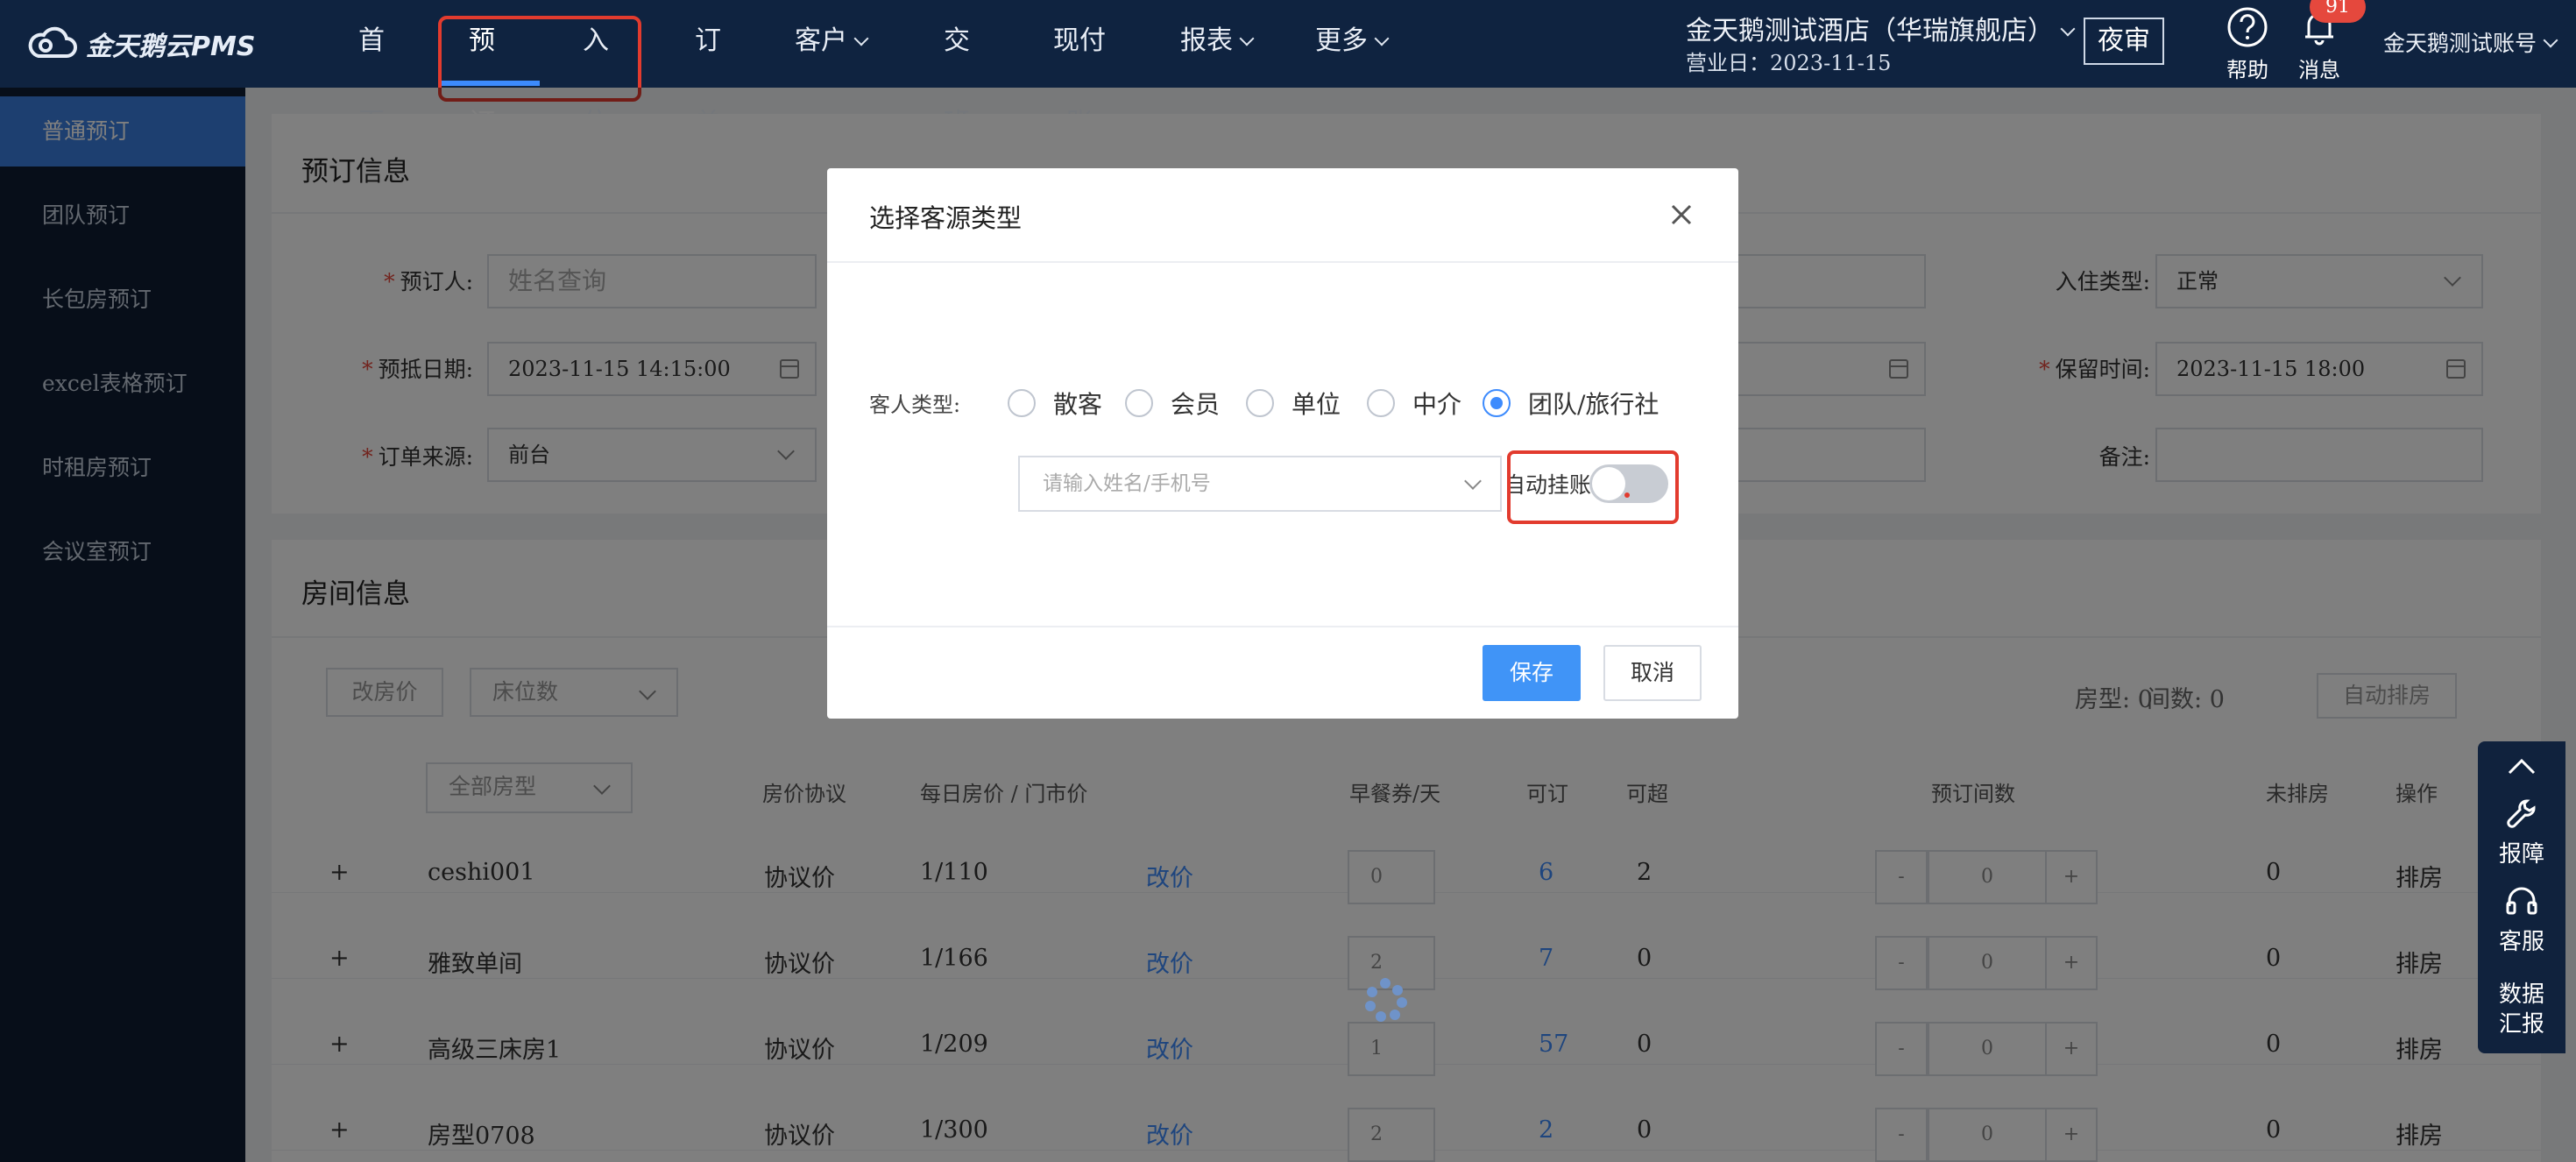 Image resolution: width=2576 pixels, height=1162 pixels. I want to click on nav-reports: 报表, so click(1217, 44).